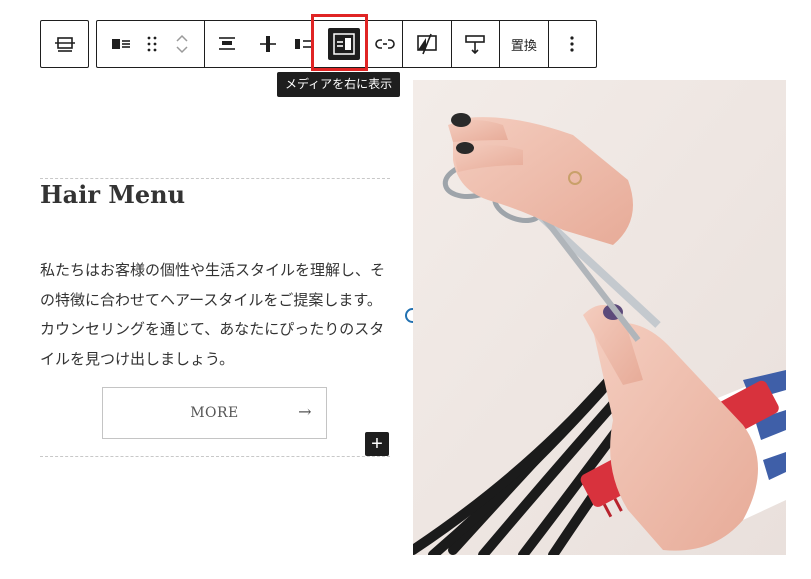 The height and width of the screenshot is (579, 811). I want to click on align-top-button, so click(227, 44).